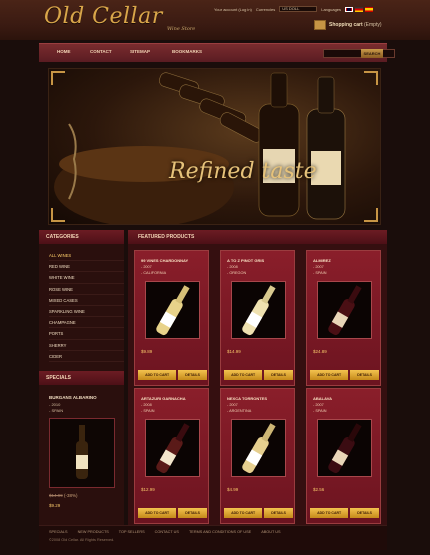 This screenshot has height=555, width=430. I want to click on category-item: ROSE WINE, so click(86, 289).